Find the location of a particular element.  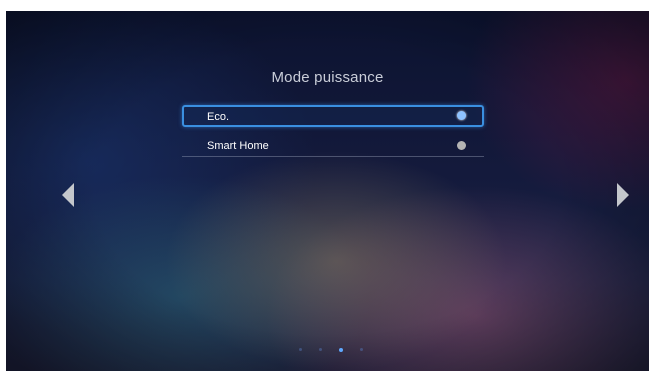

page-title: Mode puissance is located at coordinates (327, 77).